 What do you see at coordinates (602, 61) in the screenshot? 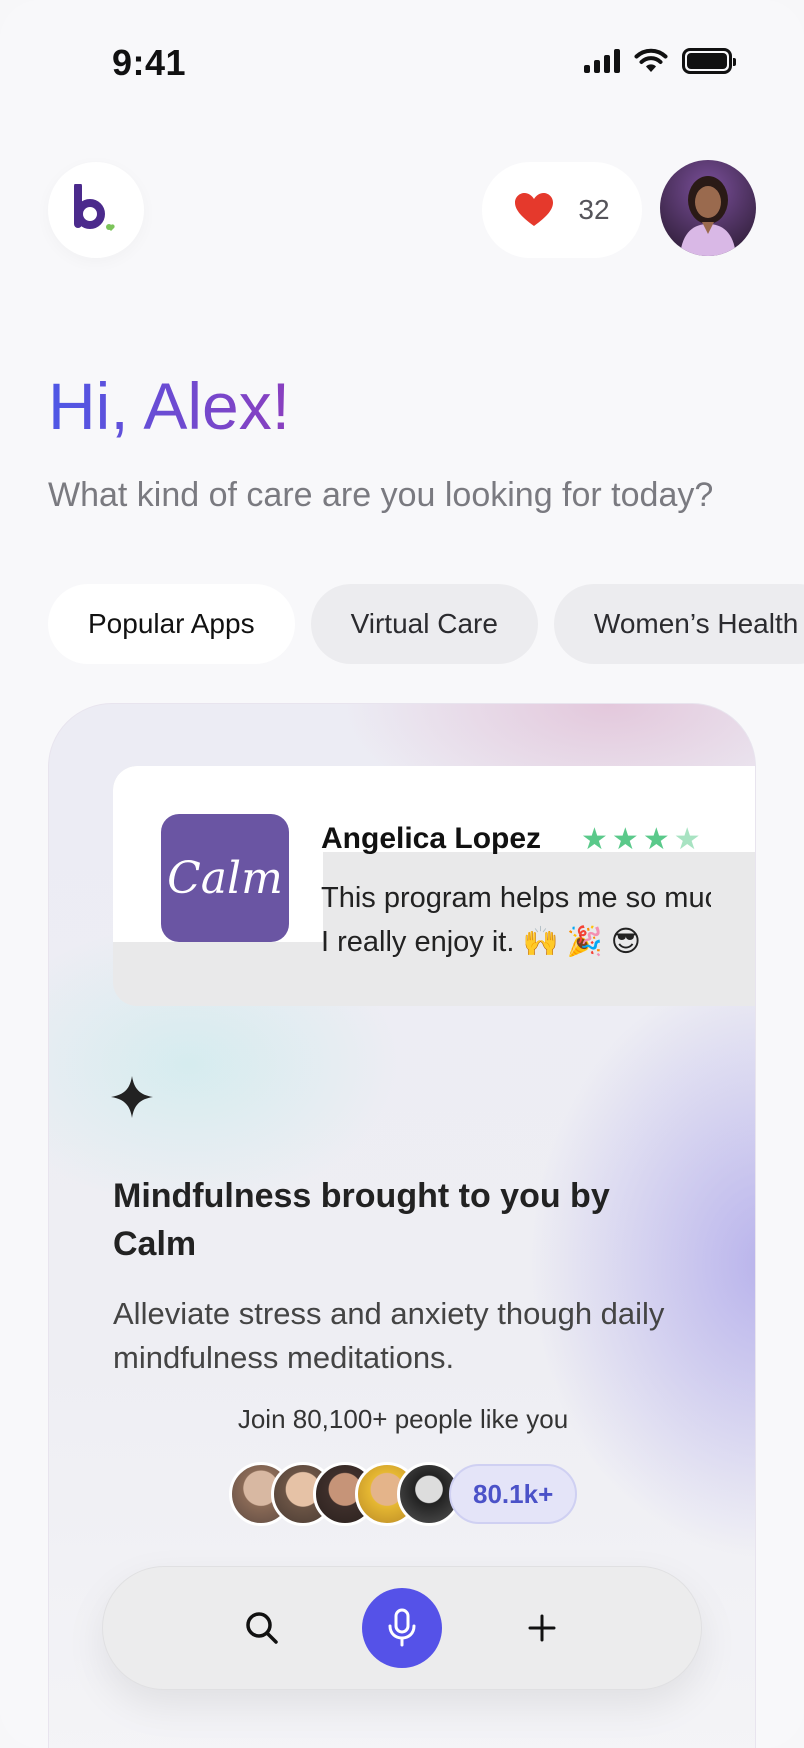
I see `cellular-signal-icon` at bounding box center [602, 61].